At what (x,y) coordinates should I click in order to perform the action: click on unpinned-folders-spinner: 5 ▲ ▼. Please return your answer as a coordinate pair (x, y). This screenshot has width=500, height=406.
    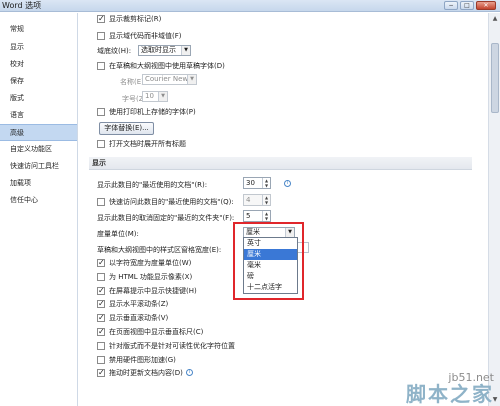
    Looking at the image, I should click on (257, 216).